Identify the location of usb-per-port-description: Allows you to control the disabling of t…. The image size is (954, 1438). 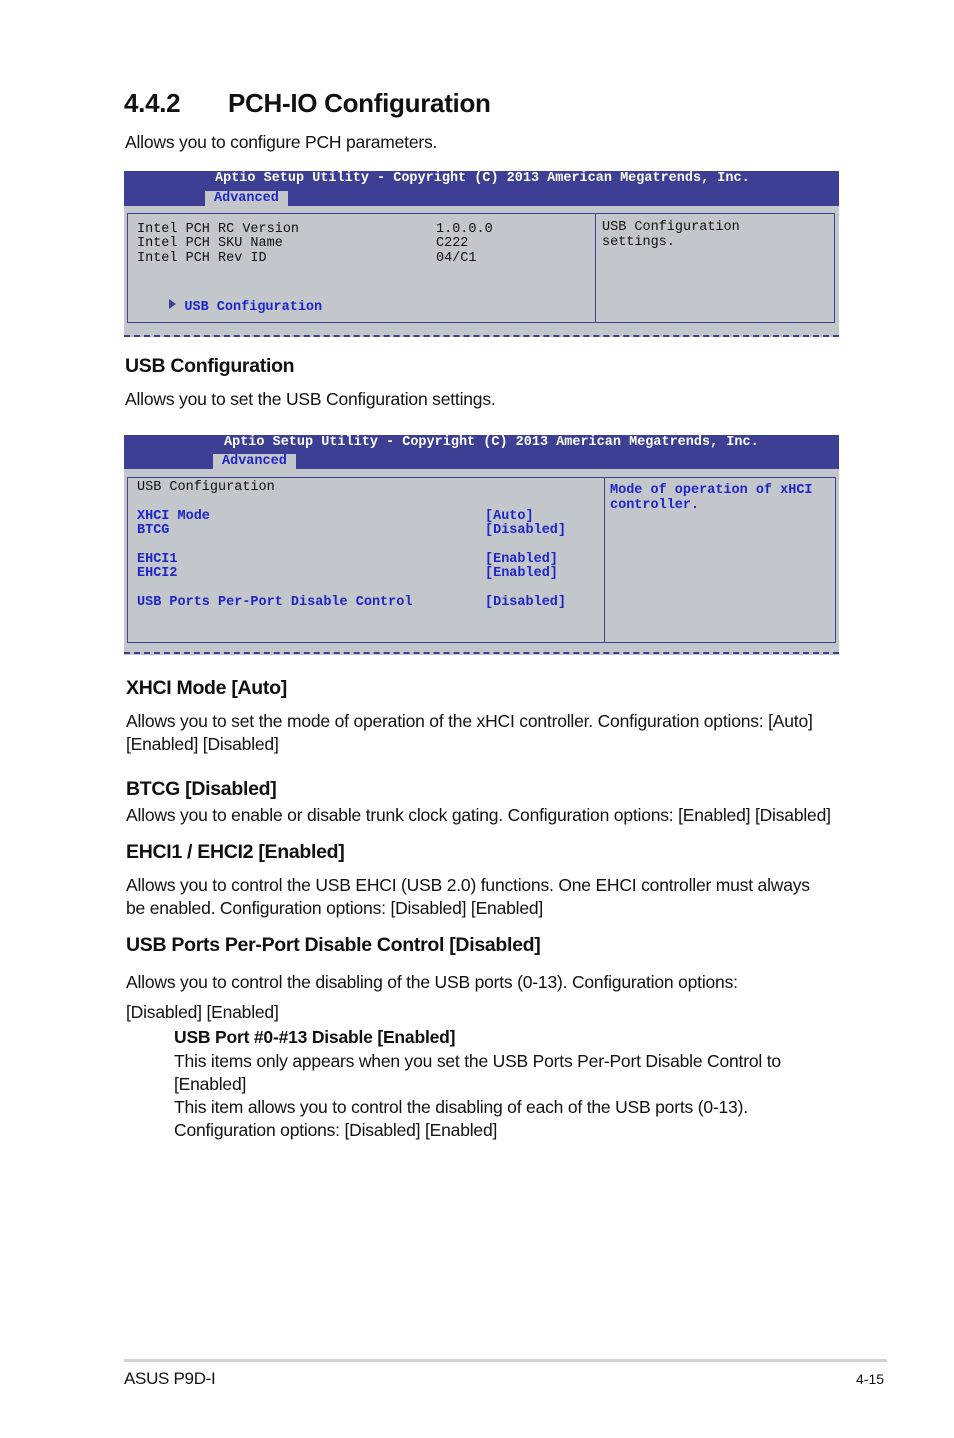
(432, 997).